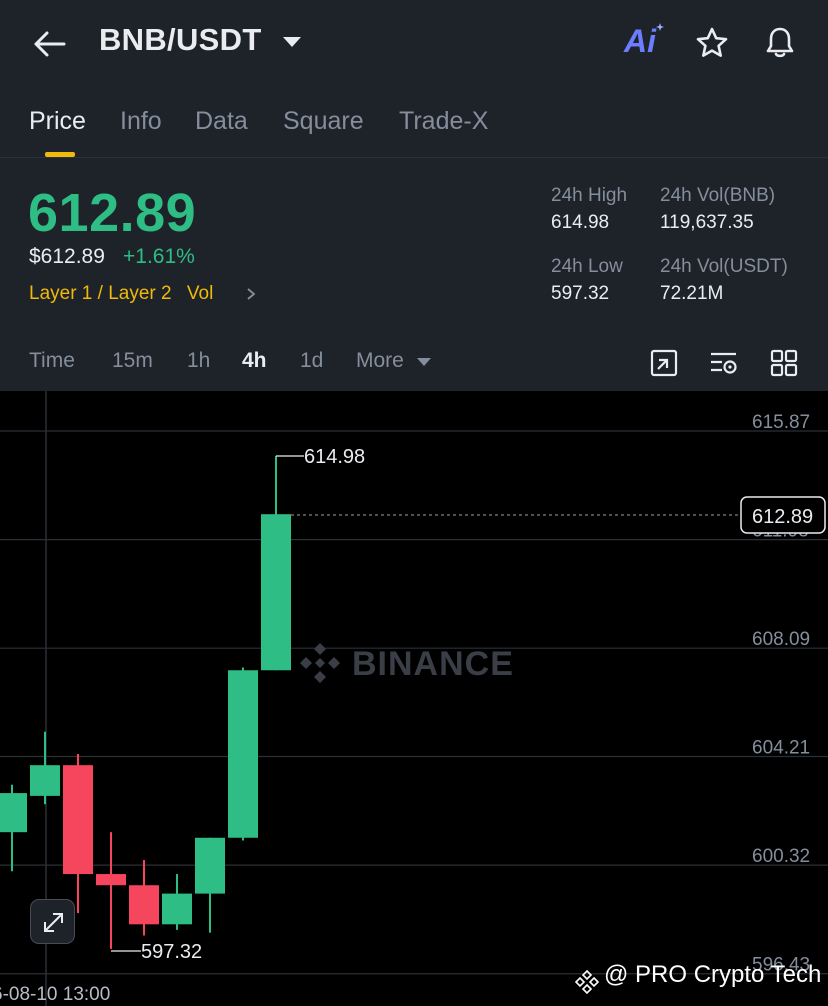 Image resolution: width=828 pixels, height=1006 pixels. I want to click on header: BNB/USDT Ai, so click(414, 45).